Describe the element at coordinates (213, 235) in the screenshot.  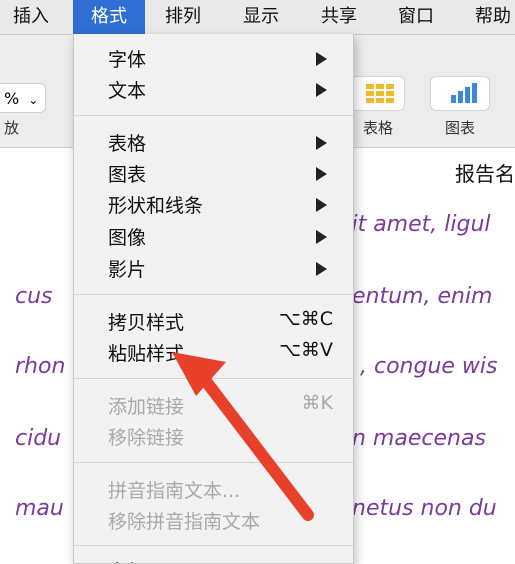
I see `menu-item-image: 图像` at that location.